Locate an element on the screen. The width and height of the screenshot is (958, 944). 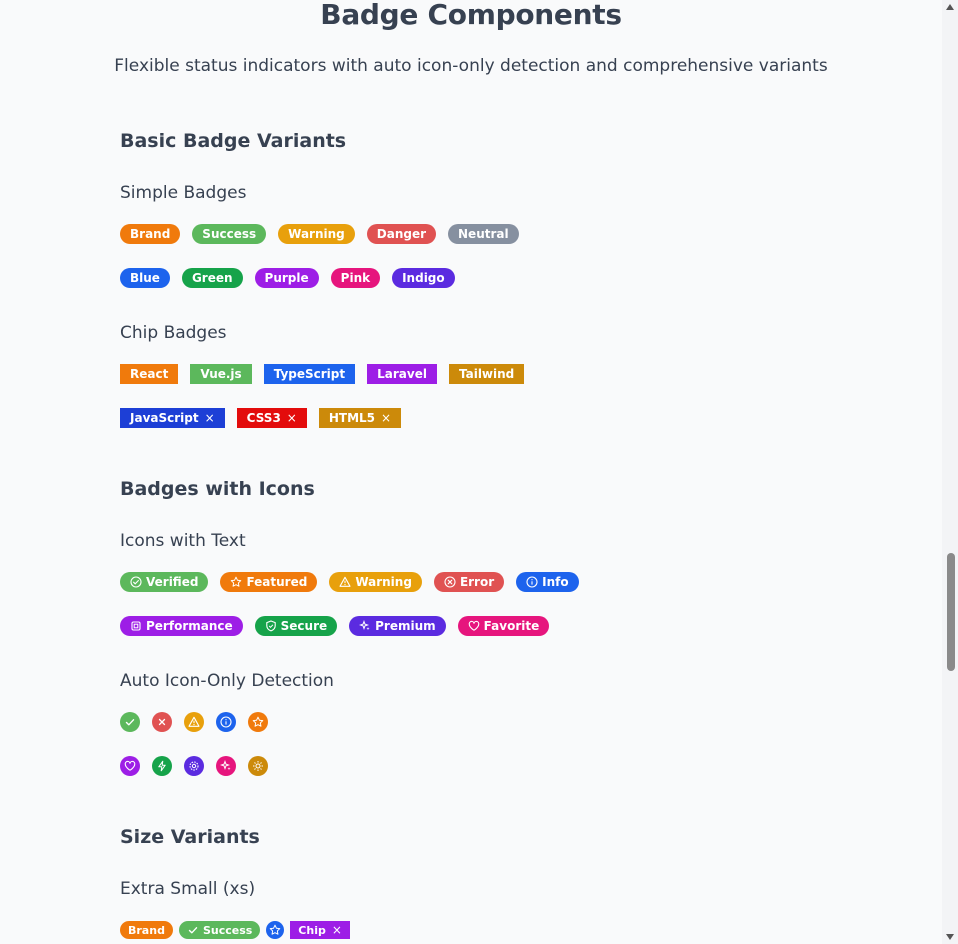
badge-label: TypeScript is located at coordinates (309, 374).